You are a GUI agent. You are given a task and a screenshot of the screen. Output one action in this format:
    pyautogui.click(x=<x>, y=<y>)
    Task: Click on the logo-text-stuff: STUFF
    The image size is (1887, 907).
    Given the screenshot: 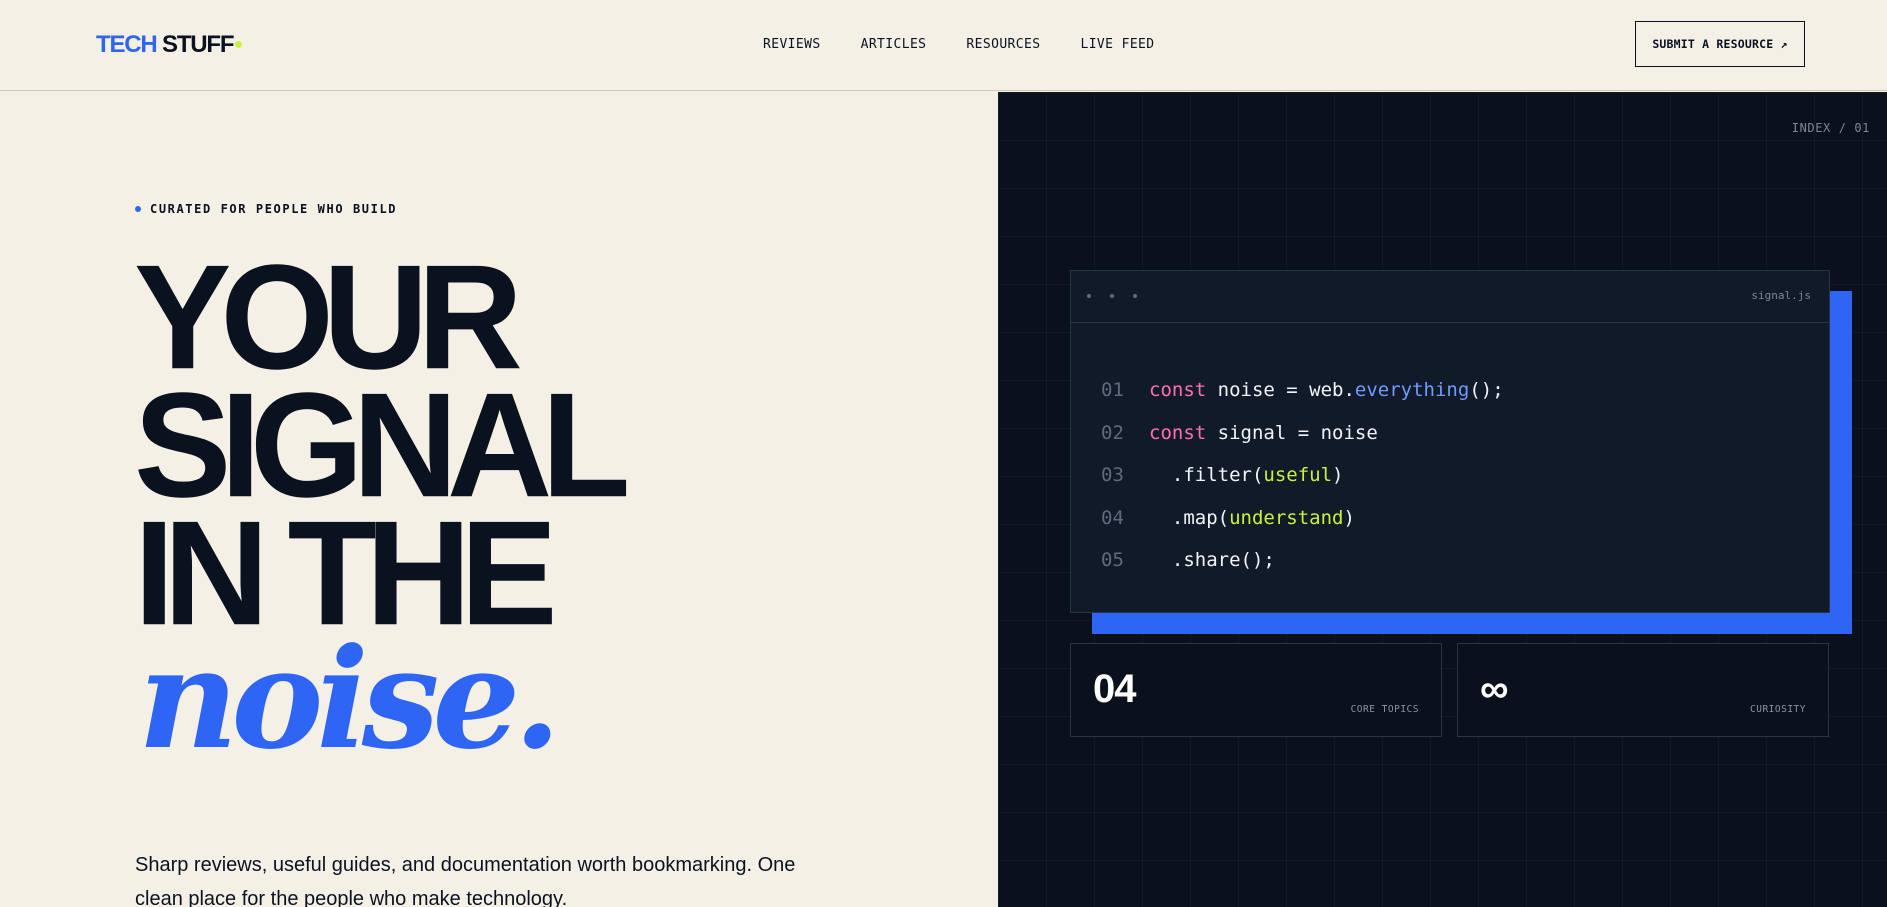 What is the action you would take?
    pyautogui.click(x=198, y=44)
    